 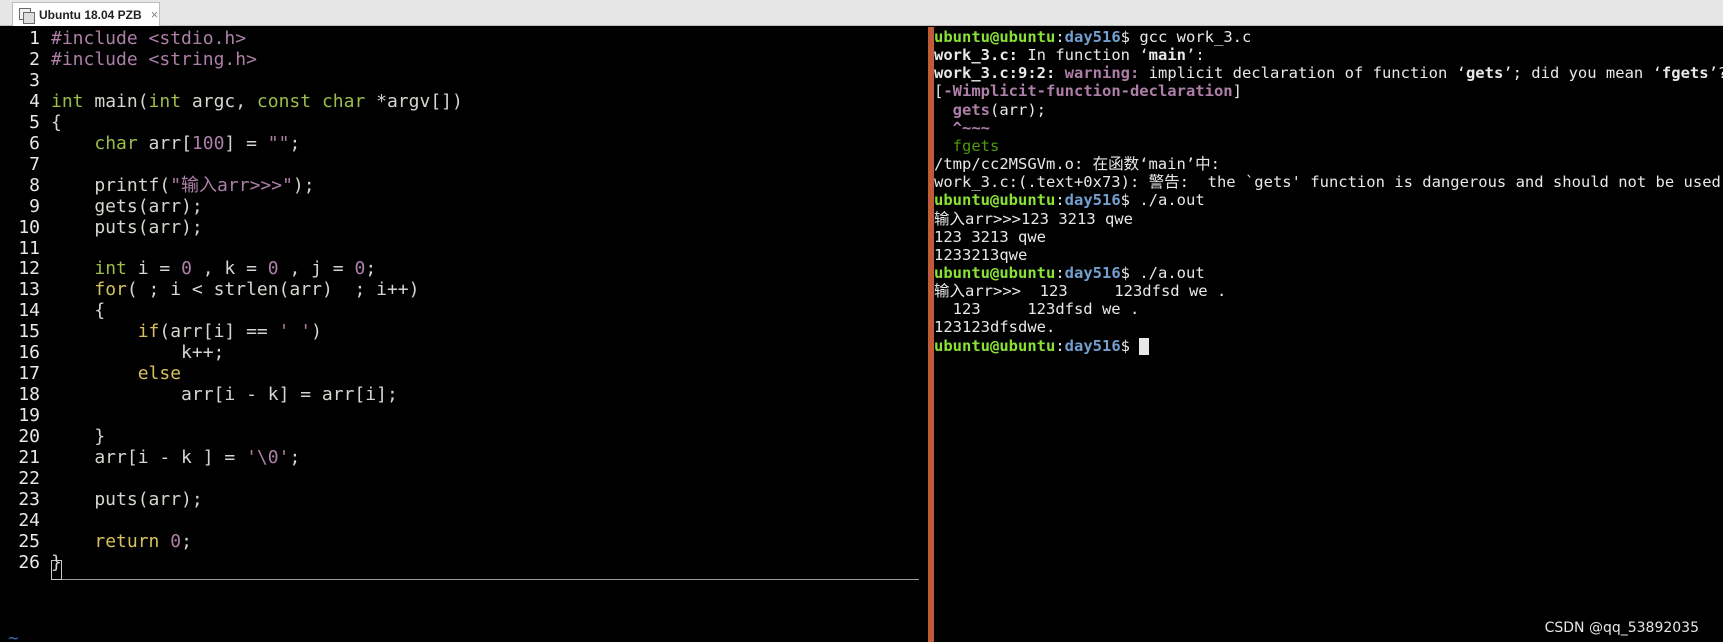 I want to click on line-number: 13, so click(x=29, y=290).